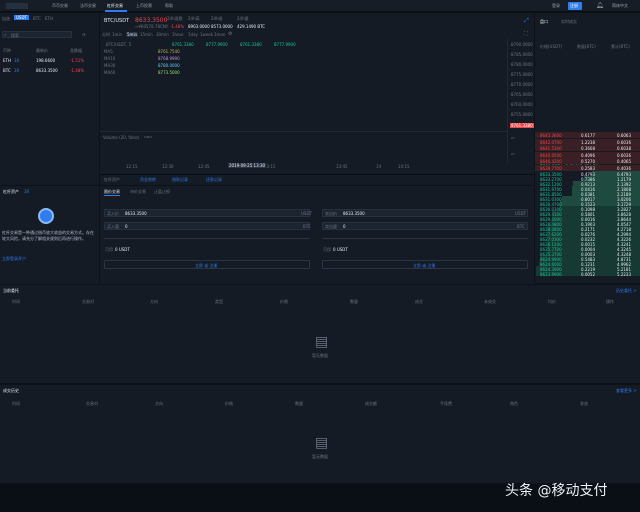 The width and height of the screenshot is (640, 512). What do you see at coordinates (178, 34) in the screenshot?
I see `chart-tab: 1hour` at bounding box center [178, 34].